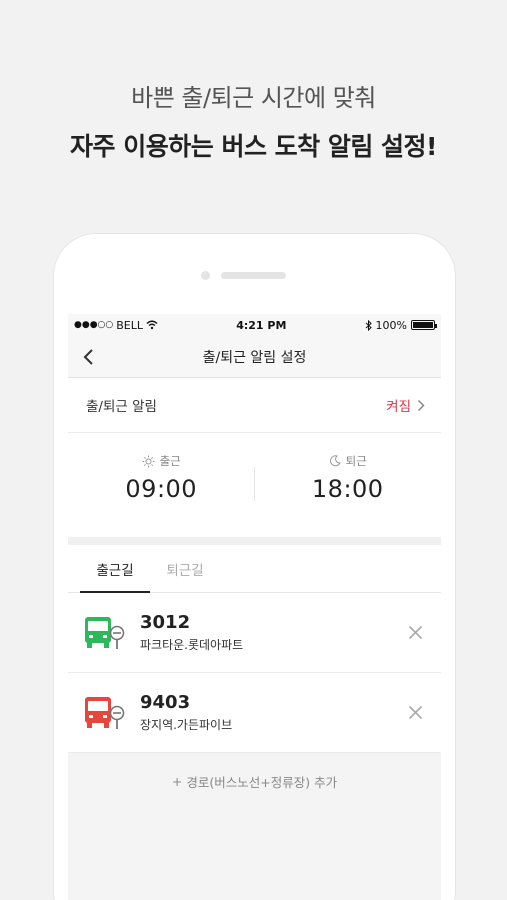 This screenshot has width=507, height=900. What do you see at coordinates (261, 325) in the screenshot?
I see `status-time: 4:21 PM` at bounding box center [261, 325].